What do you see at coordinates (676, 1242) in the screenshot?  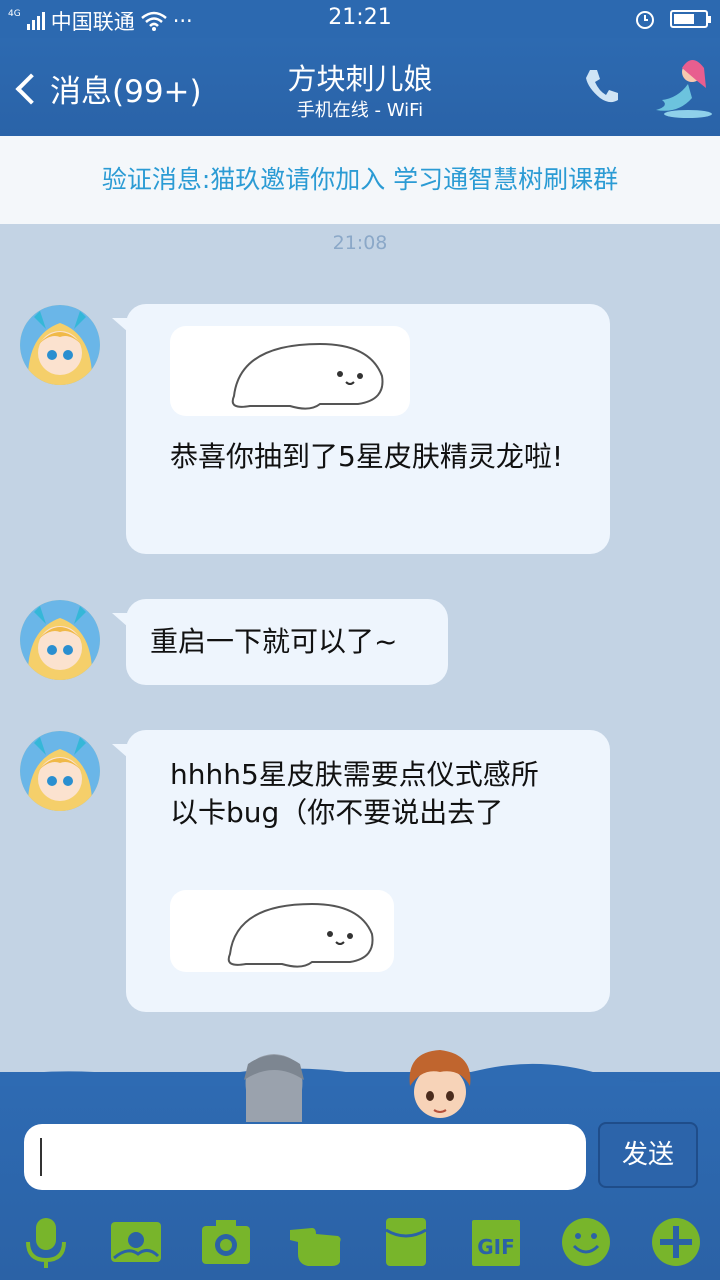 I see `plus-icon` at bounding box center [676, 1242].